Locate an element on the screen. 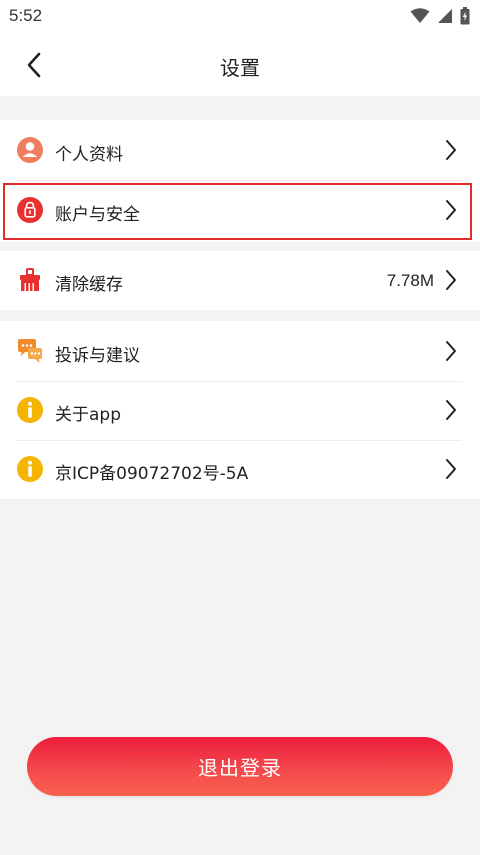 The image size is (480, 855). settings-group-cache: 清除缓存 7.78M is located at coordinates (240, 280).